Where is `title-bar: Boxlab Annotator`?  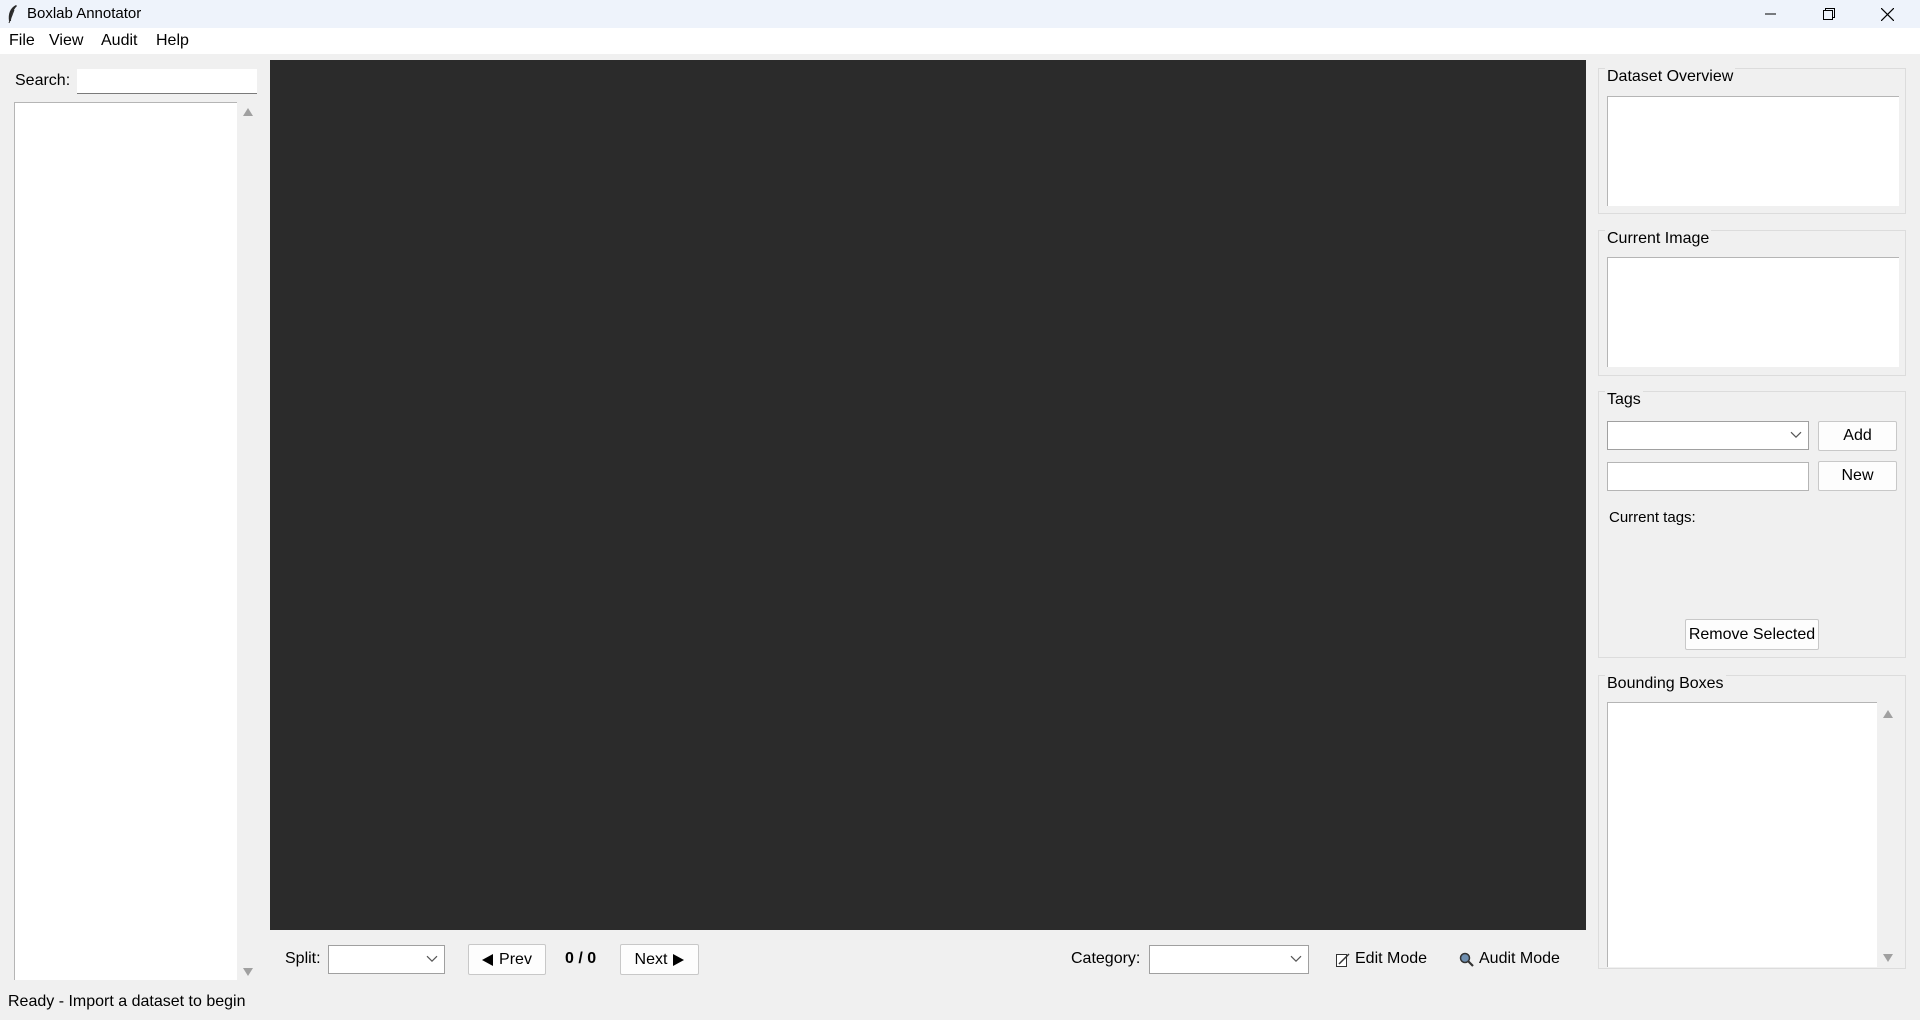 title-bar: Boxlab Annotator is located at coordinates (960, 14).